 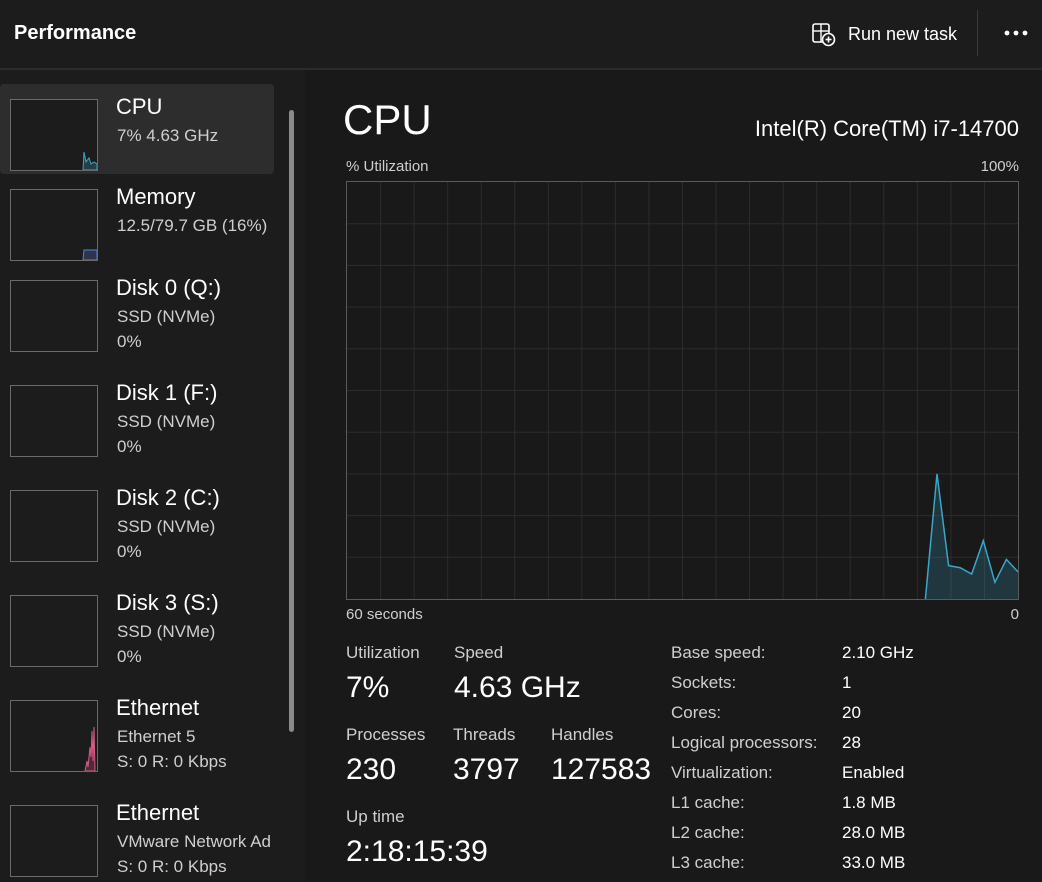 I want to click on spec-label: L3 cache:, so click(x=708, y=862).